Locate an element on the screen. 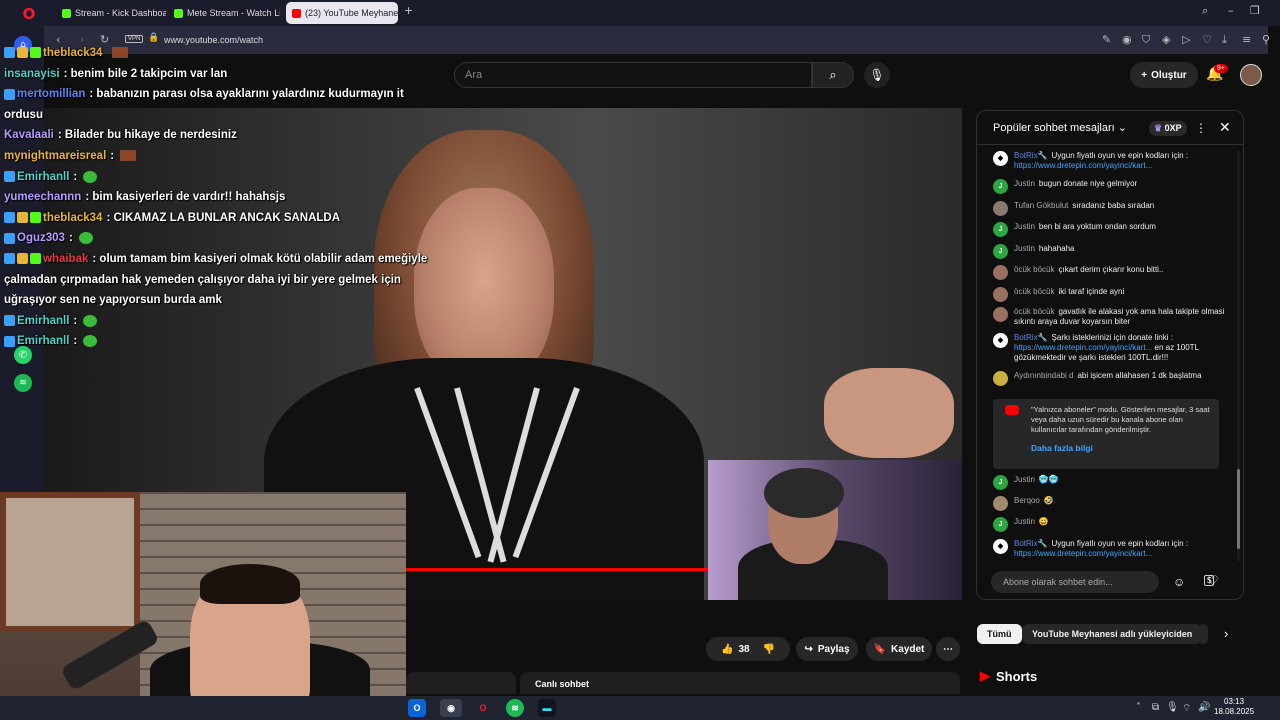  chat-author-name: Aydınınbindabi d is located at coordinates (1043, 375).